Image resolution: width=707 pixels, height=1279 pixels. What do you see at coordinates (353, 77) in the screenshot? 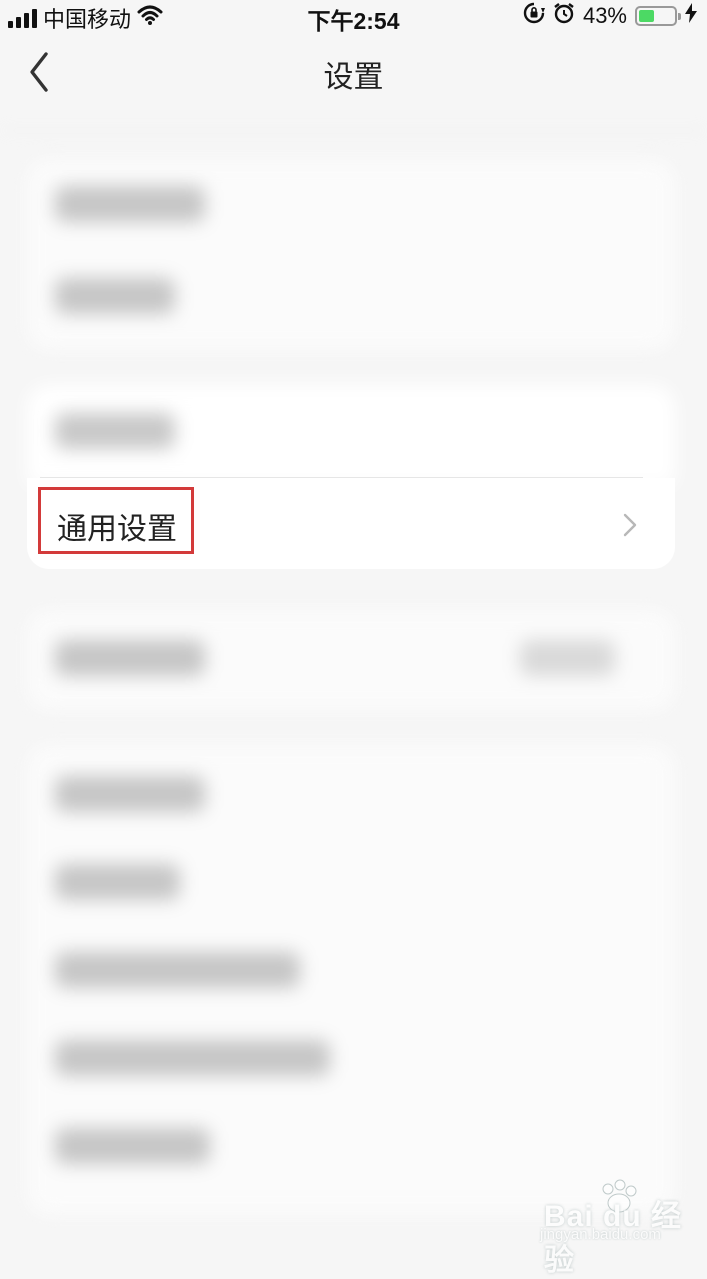
I see `page-title: 设置` at bounding box center [353, 77].